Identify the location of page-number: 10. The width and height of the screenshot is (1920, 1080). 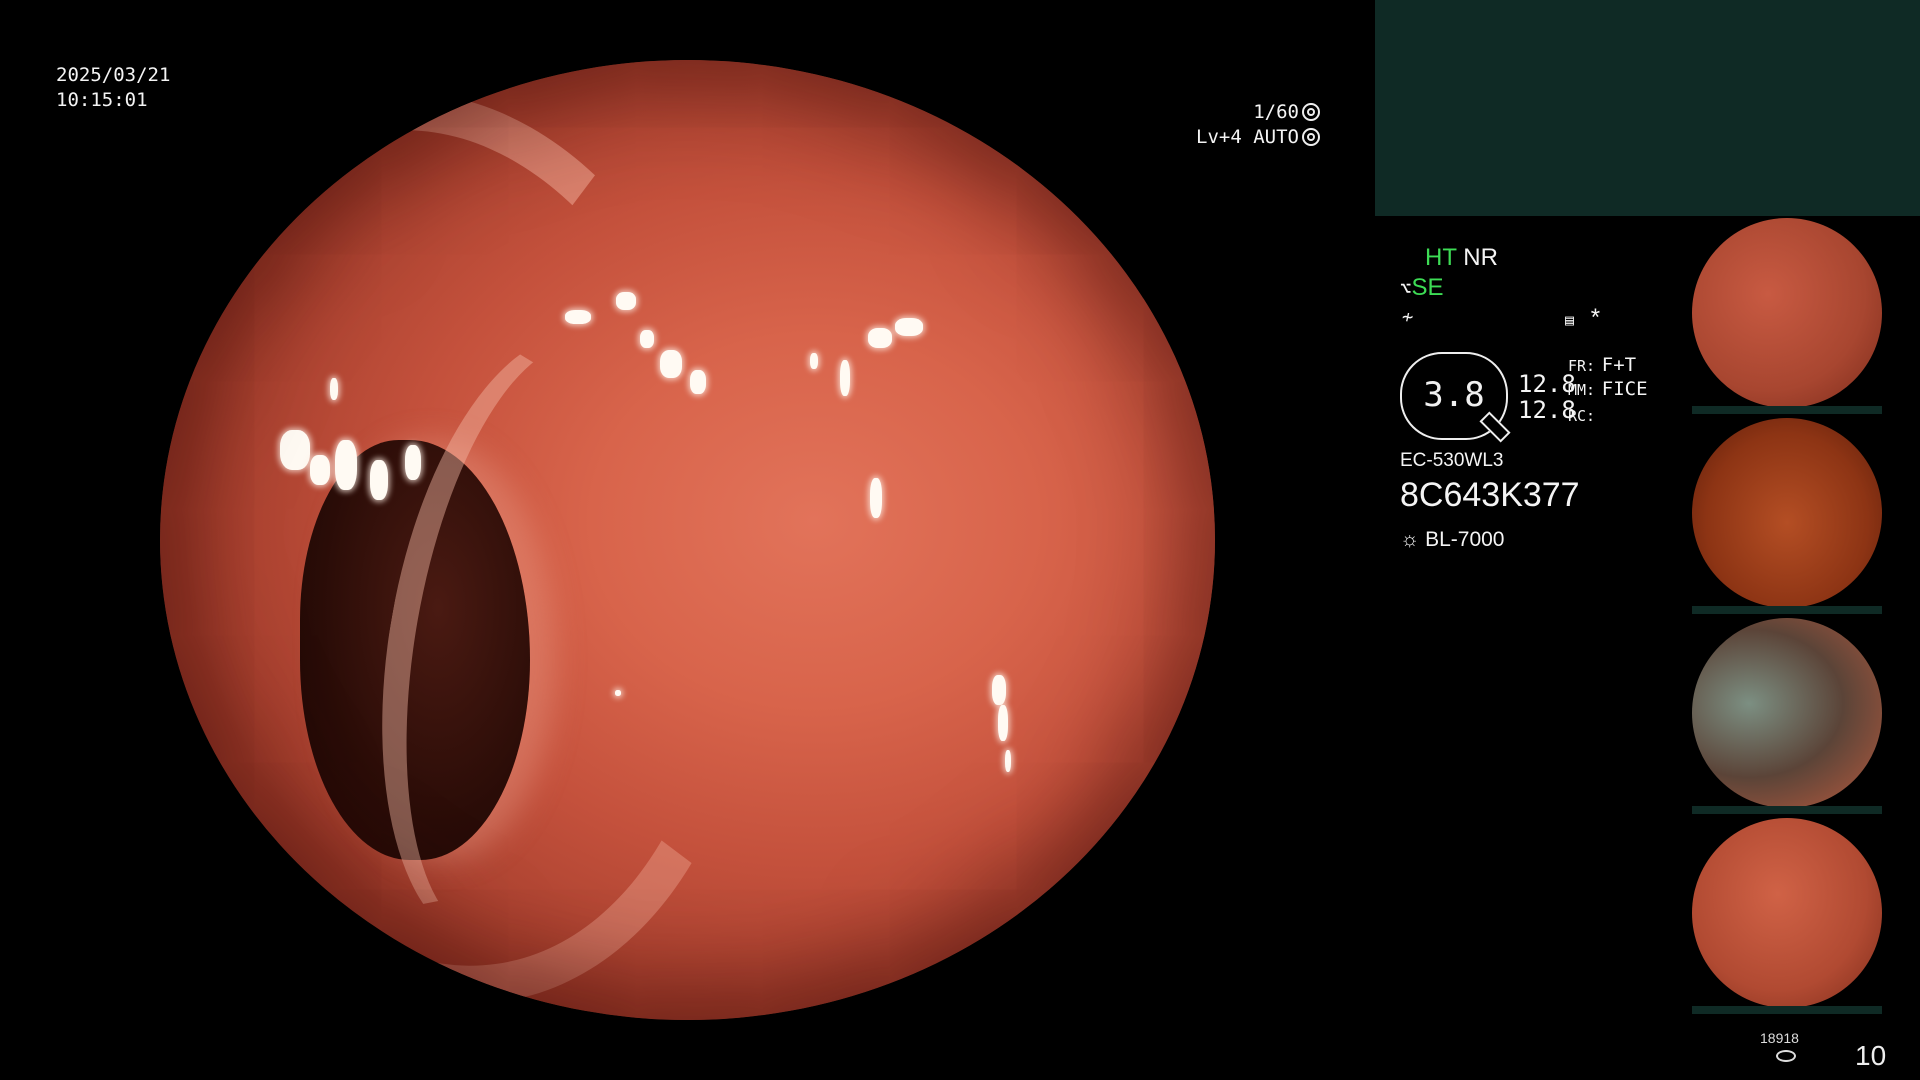
(1871, 1055).